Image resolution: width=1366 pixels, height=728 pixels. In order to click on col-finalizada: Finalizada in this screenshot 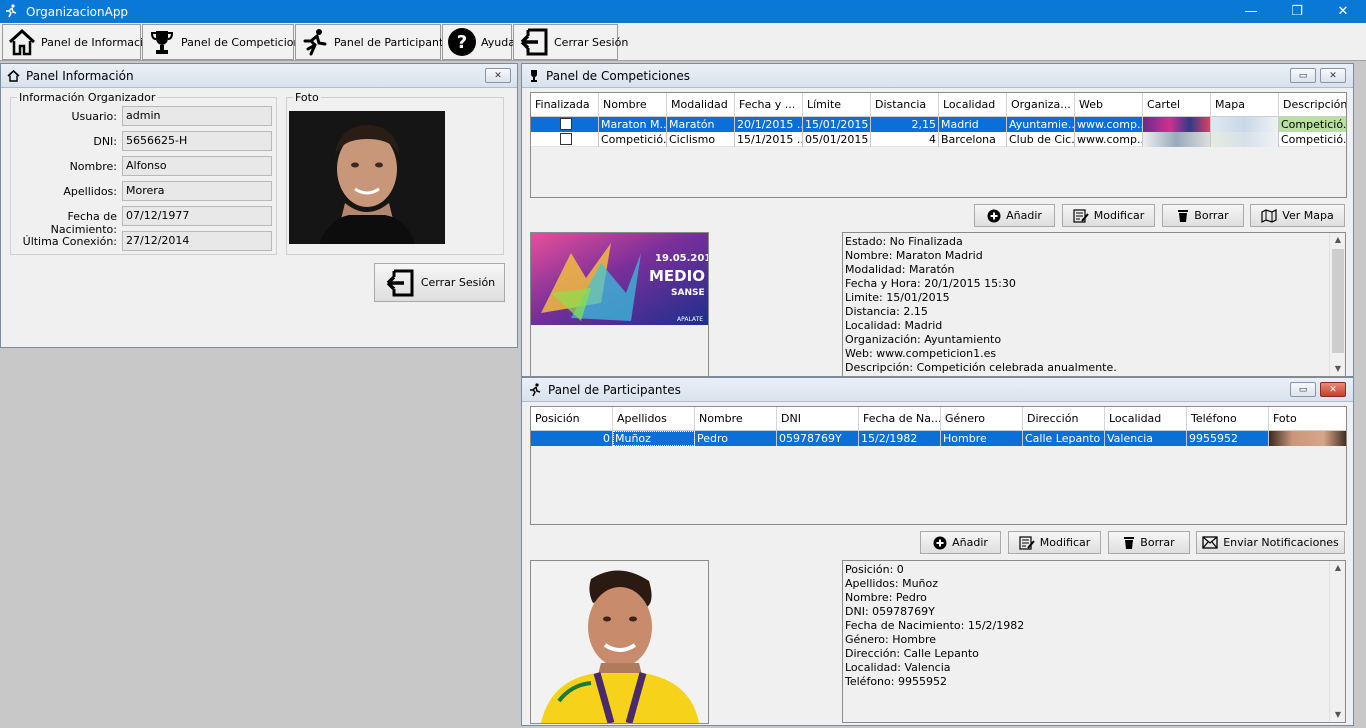, I will do `click(565, 105)`.